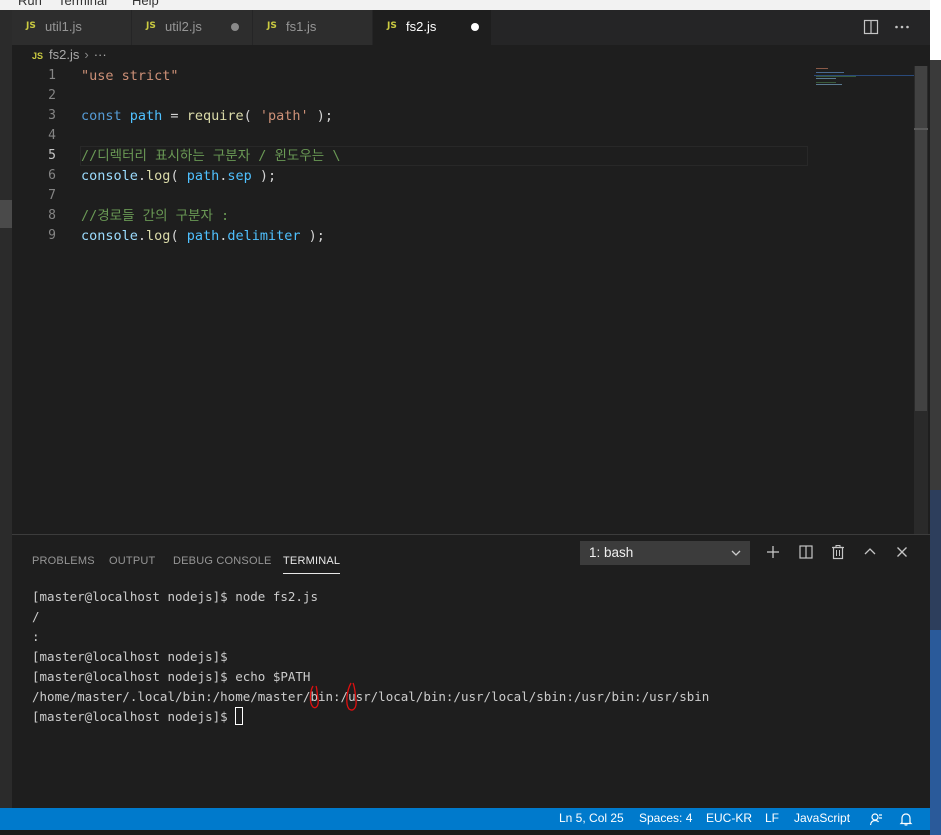 The image size is (941, 835). I want to click on activity-bar-edge, so click(6, 410).